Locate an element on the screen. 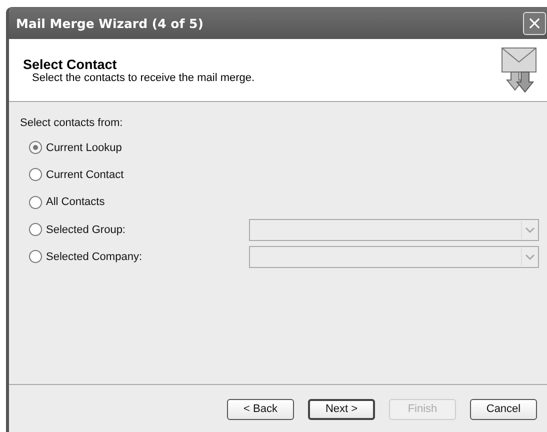 Image resolution: width=547 pixels, height=432 pixels. radio-option: Selected Group: is located at coordinates (135, 229).